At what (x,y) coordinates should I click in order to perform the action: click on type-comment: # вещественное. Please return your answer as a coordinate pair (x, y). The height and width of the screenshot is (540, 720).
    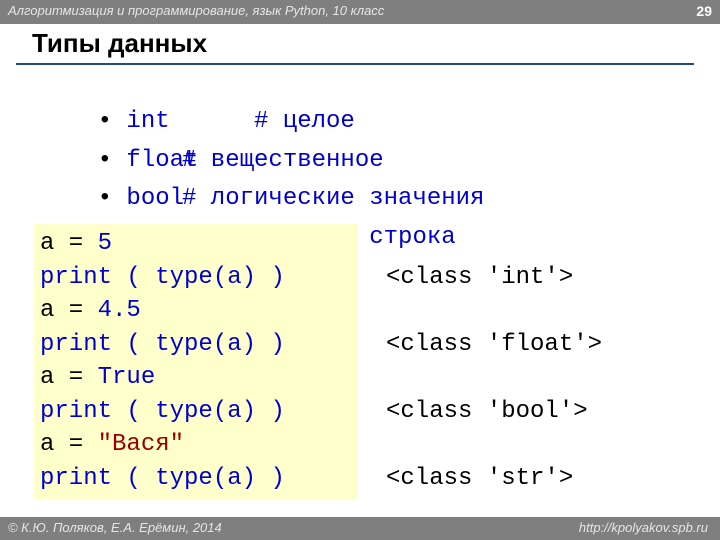
    Looking at the image, I should click on (283, 160).